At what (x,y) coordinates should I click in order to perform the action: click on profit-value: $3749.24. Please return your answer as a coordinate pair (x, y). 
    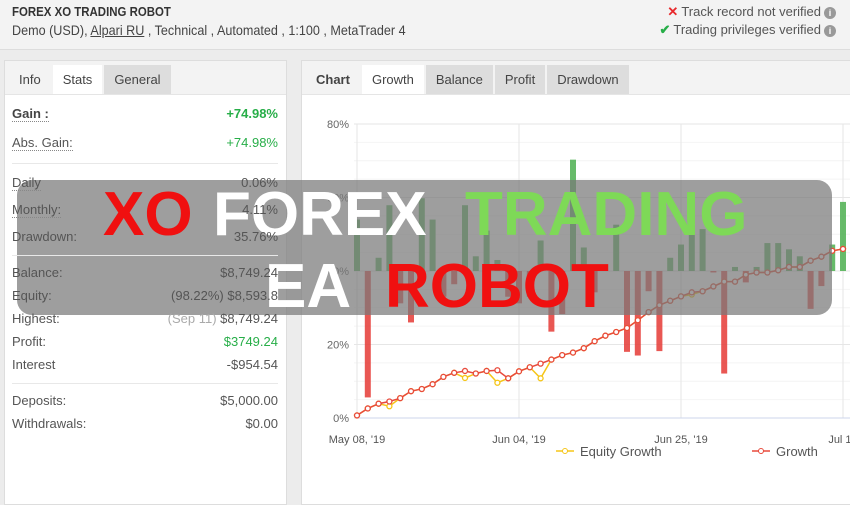
    Looking at the image, I should click on (250, 341).